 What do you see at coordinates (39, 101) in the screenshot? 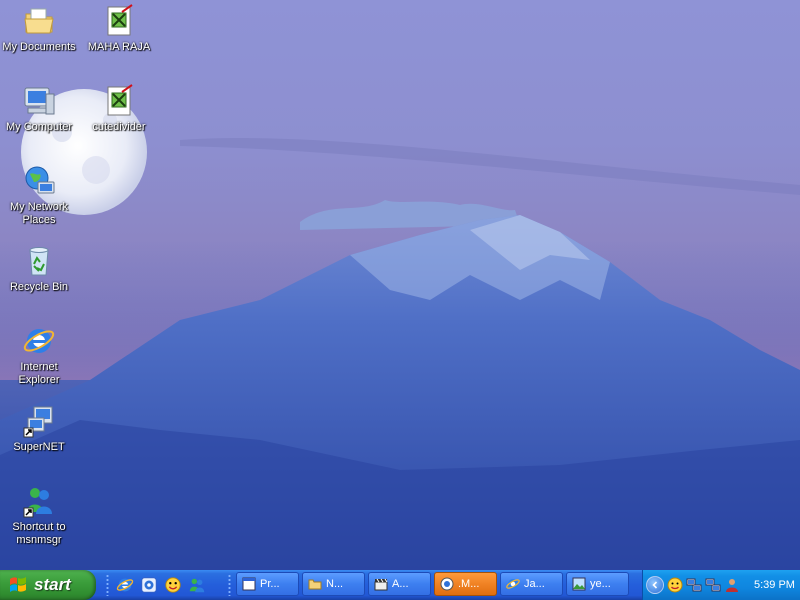
I see `computer-icon` at bounding box center [39, 101].